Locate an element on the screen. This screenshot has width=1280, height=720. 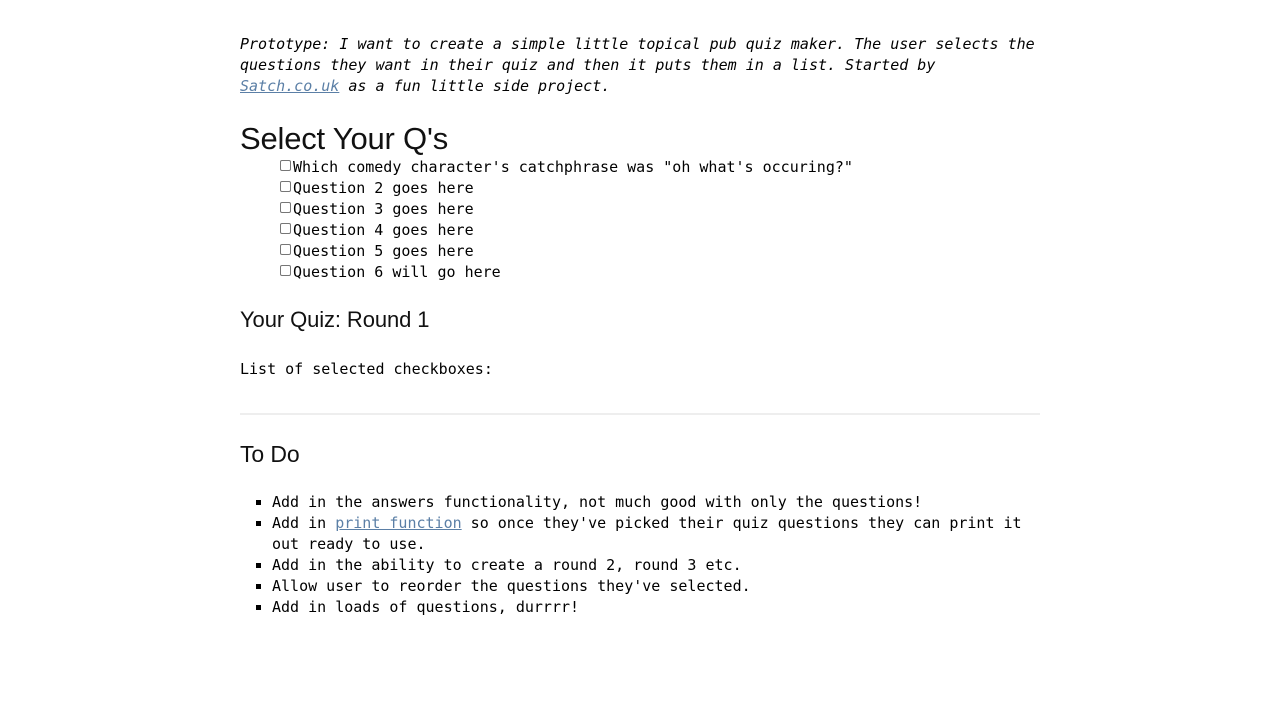
list-item: Add in loads of questions, durrrr! is located at coordinates (656, 607).